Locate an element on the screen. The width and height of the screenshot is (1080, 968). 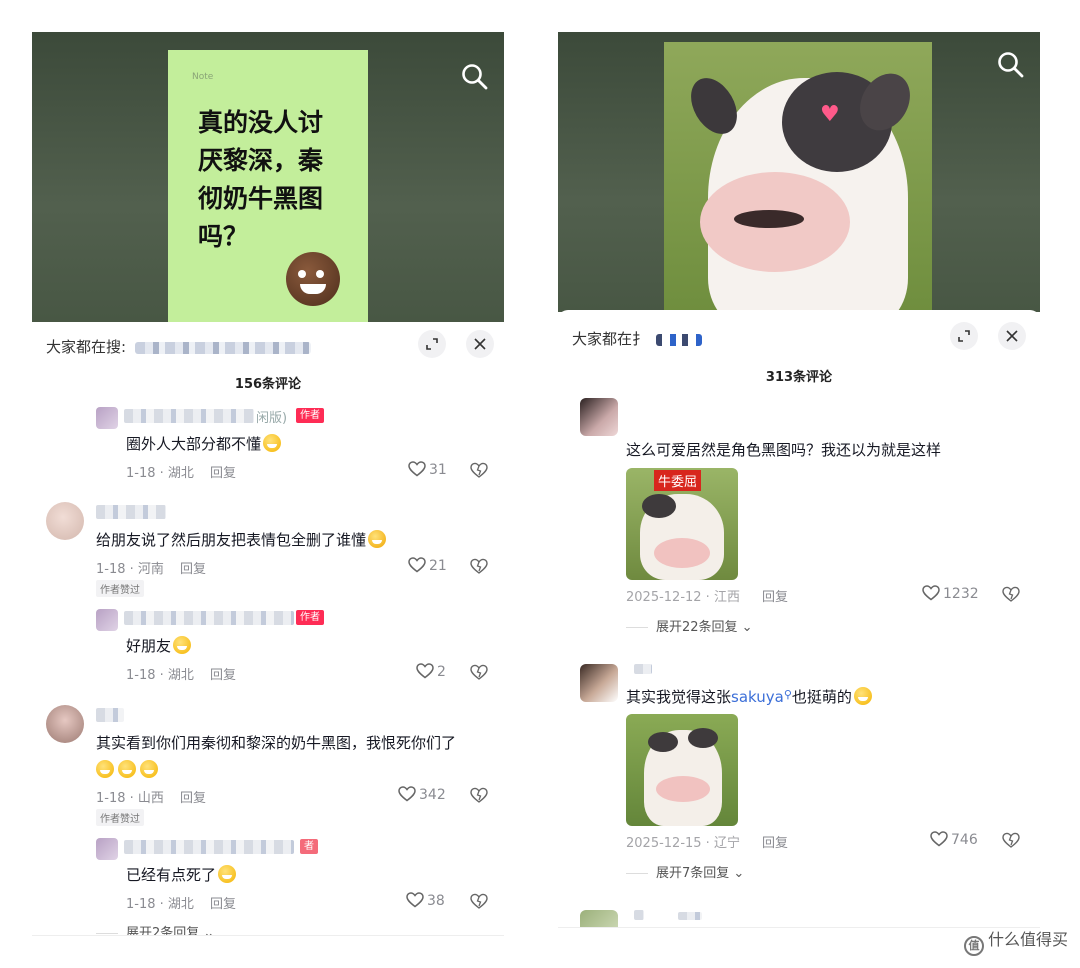
card-line-3: 彻奶牛黑图 is located at coordinates (261, 198).